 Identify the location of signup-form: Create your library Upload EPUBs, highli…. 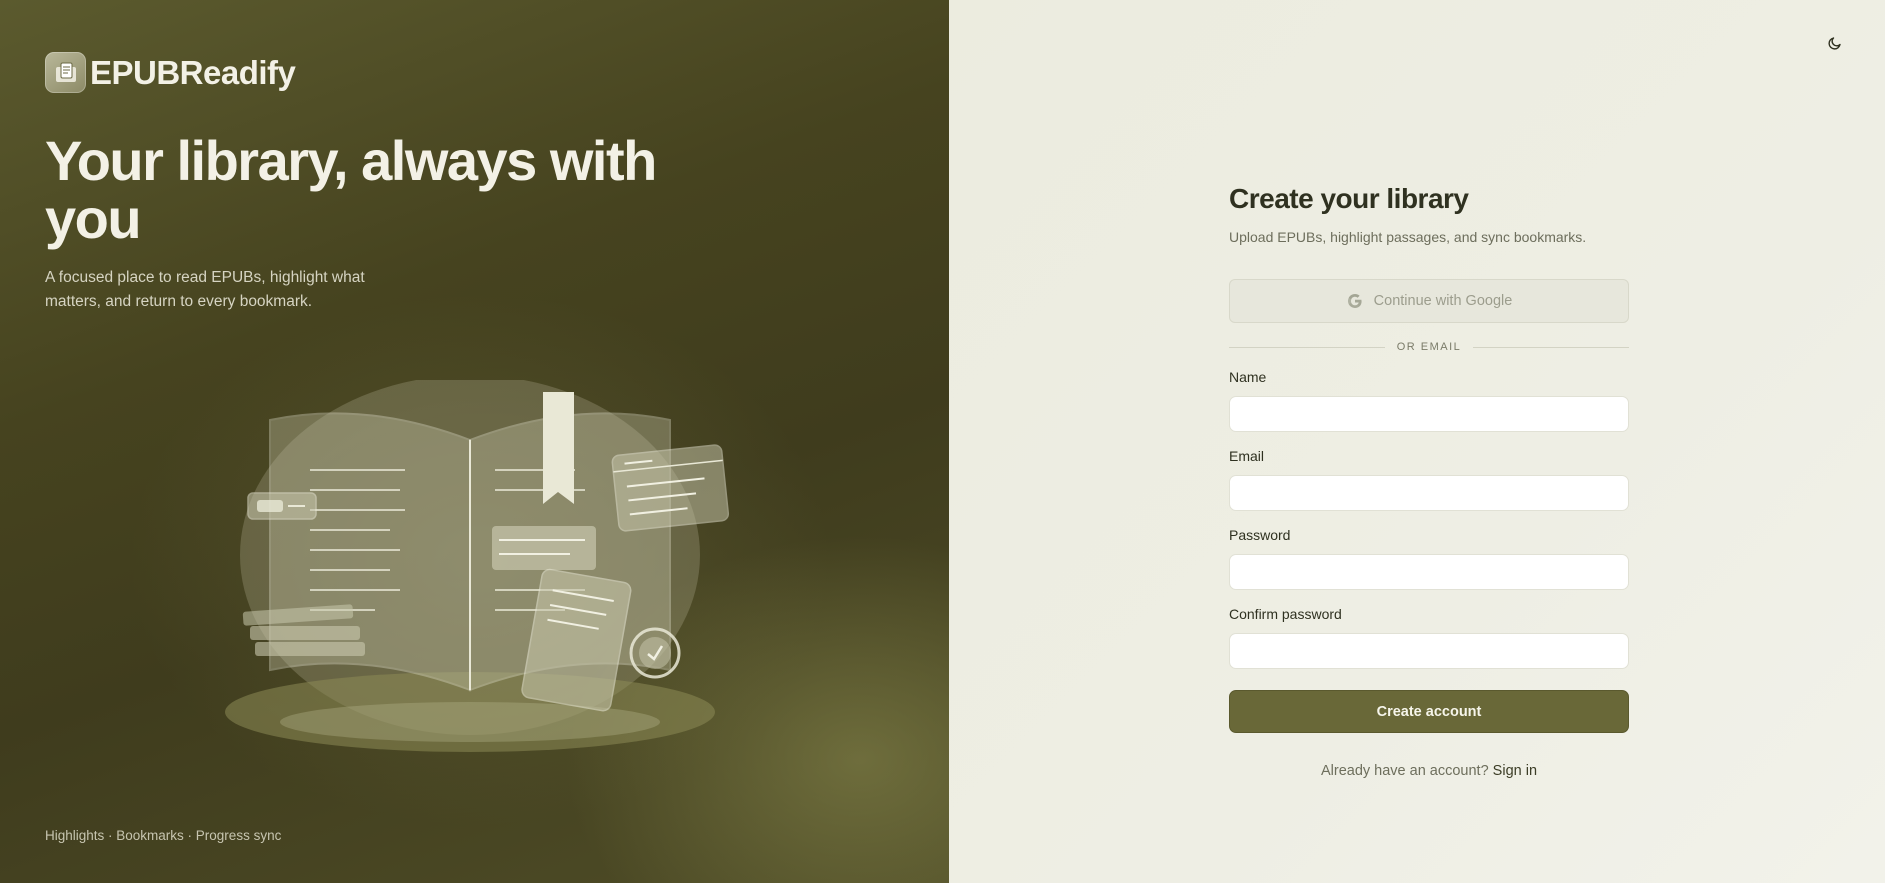
(1429, 481).